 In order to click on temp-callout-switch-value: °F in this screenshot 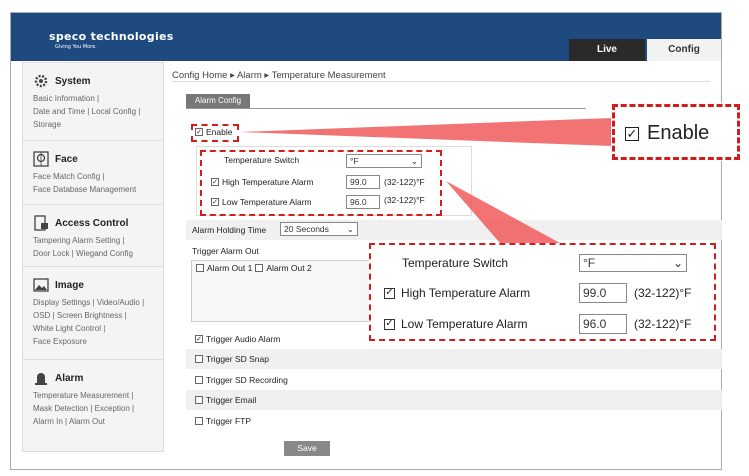, I will do `click(589, 263)`.